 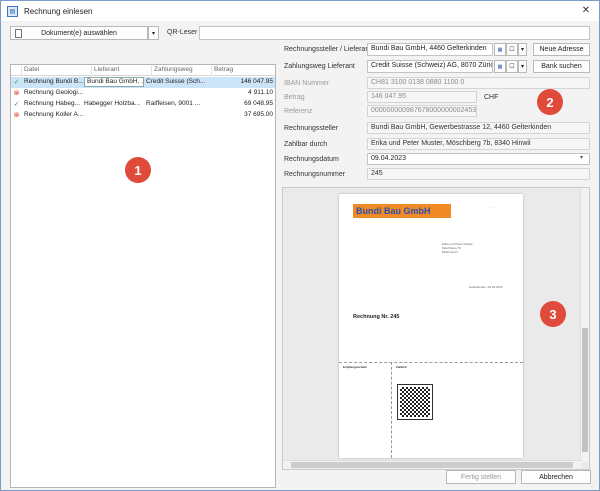 I want to click on iban-field: CH81 3100 0138 0880 1100 0, so click(x=478, y=83).